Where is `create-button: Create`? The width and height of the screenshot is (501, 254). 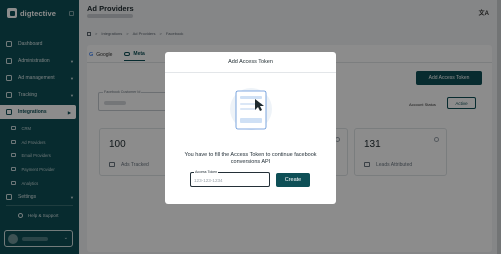
create-button: Create is located at coordinates (293, 180).